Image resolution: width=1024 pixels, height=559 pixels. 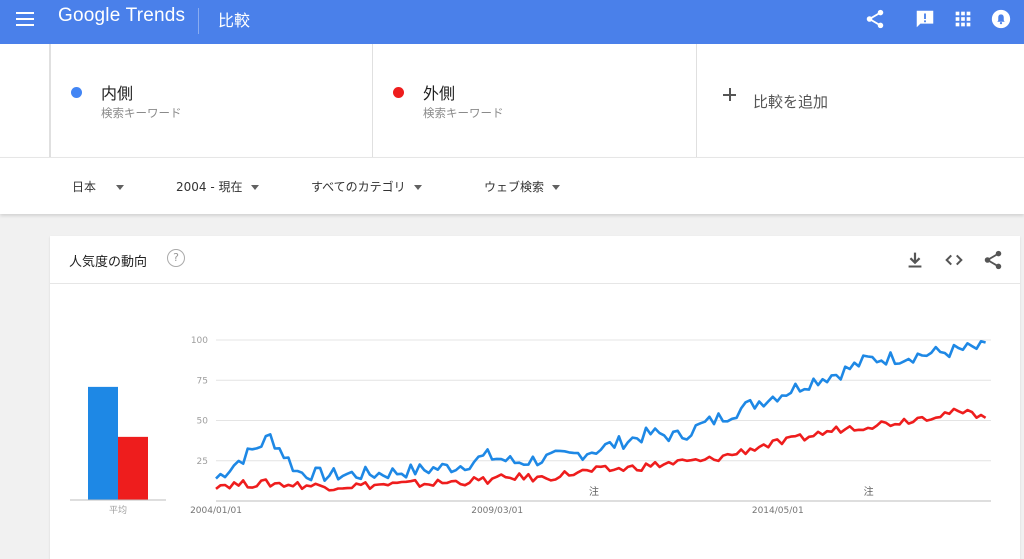 I want to click on y-tick-label: 75, so click(x=202, y=381).